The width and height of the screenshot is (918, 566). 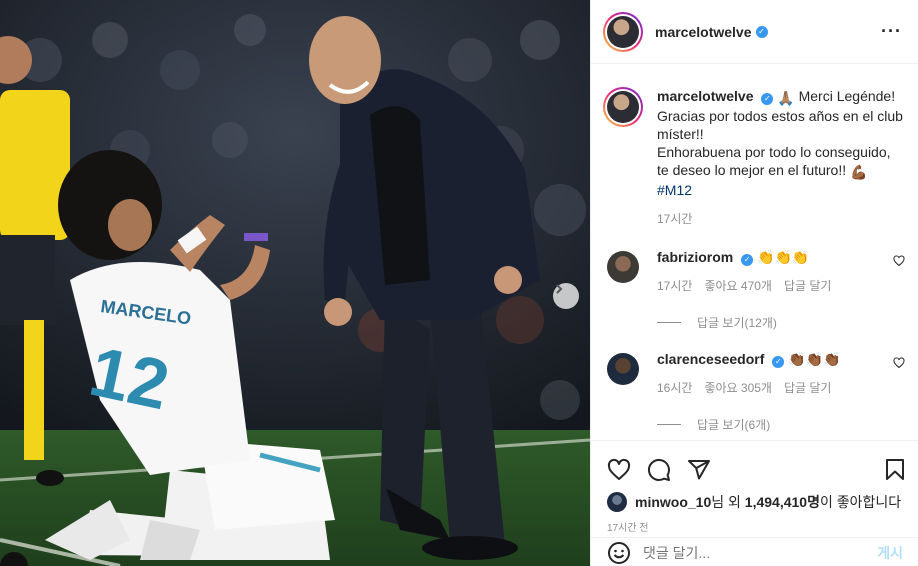 I want to click on comment-username: clarenceseedorf, so click(x=710, y=359).